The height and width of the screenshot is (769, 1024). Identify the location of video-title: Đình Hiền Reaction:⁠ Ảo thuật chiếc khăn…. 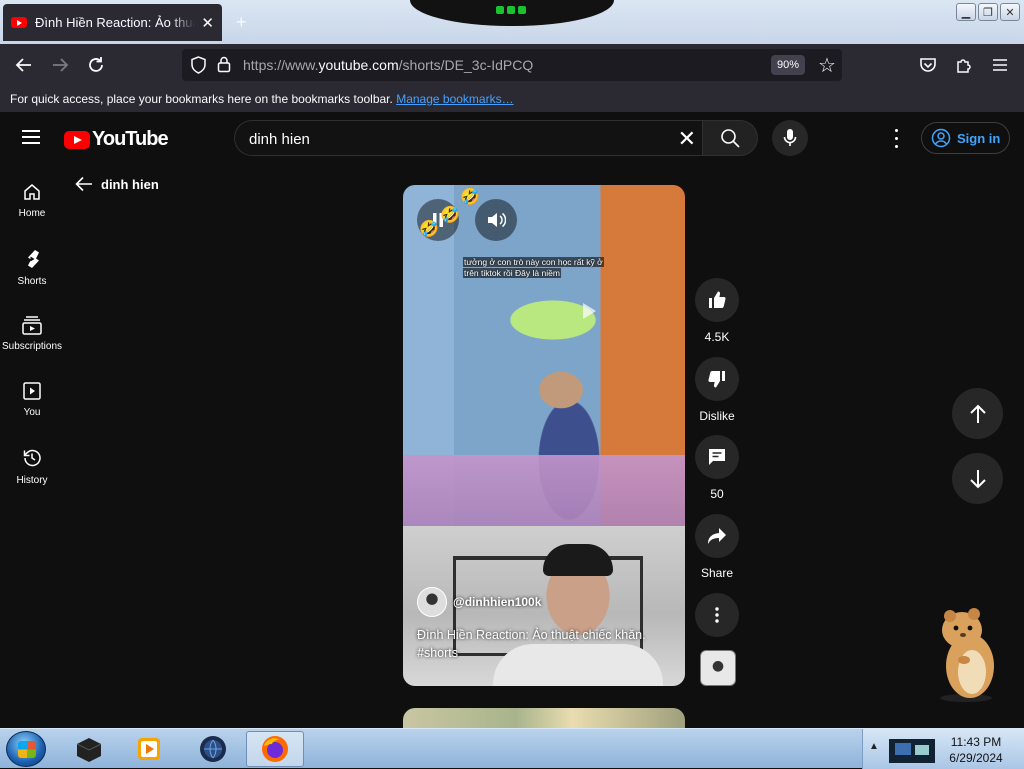
(542, 644).